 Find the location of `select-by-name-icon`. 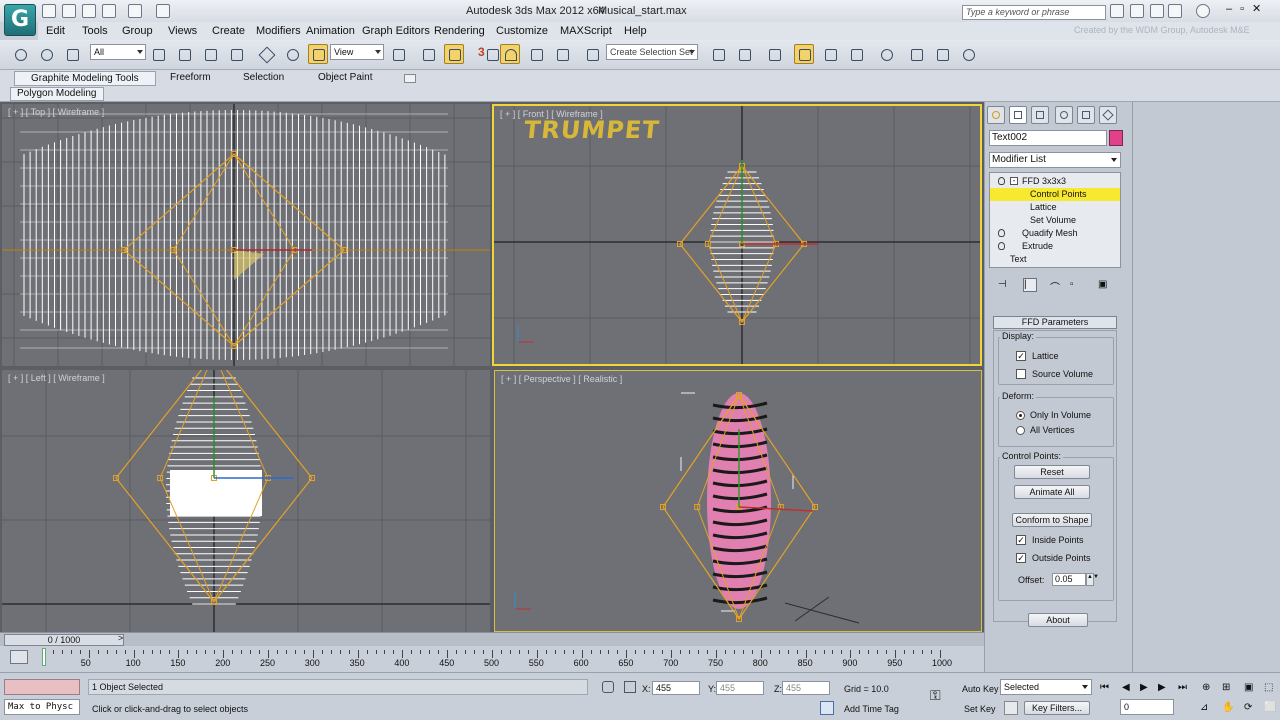

select-by-name-icon is located at coordinates (184, 54).